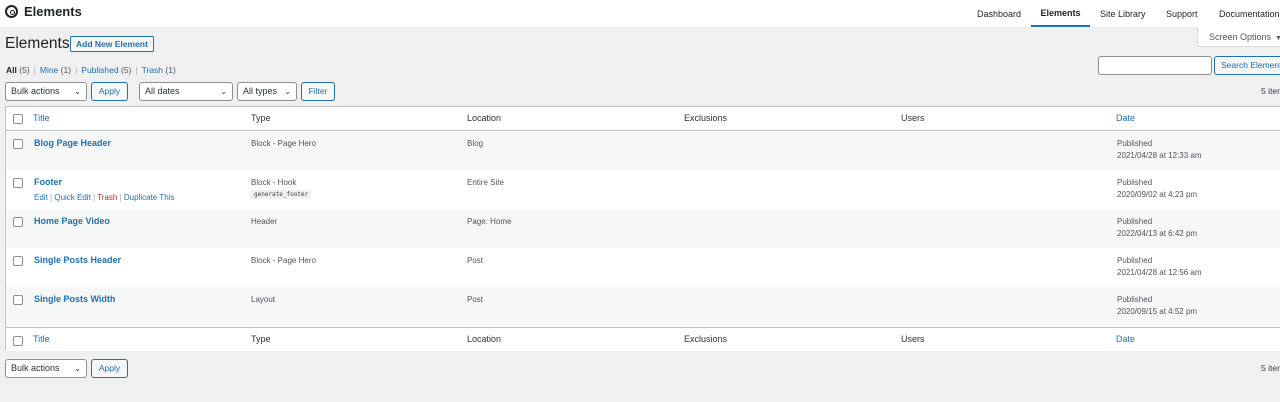  What do you see at coordinates (109, 91) in the screenshot?
I see `apply-button-top: Apply` at bounding box center [109, 91].